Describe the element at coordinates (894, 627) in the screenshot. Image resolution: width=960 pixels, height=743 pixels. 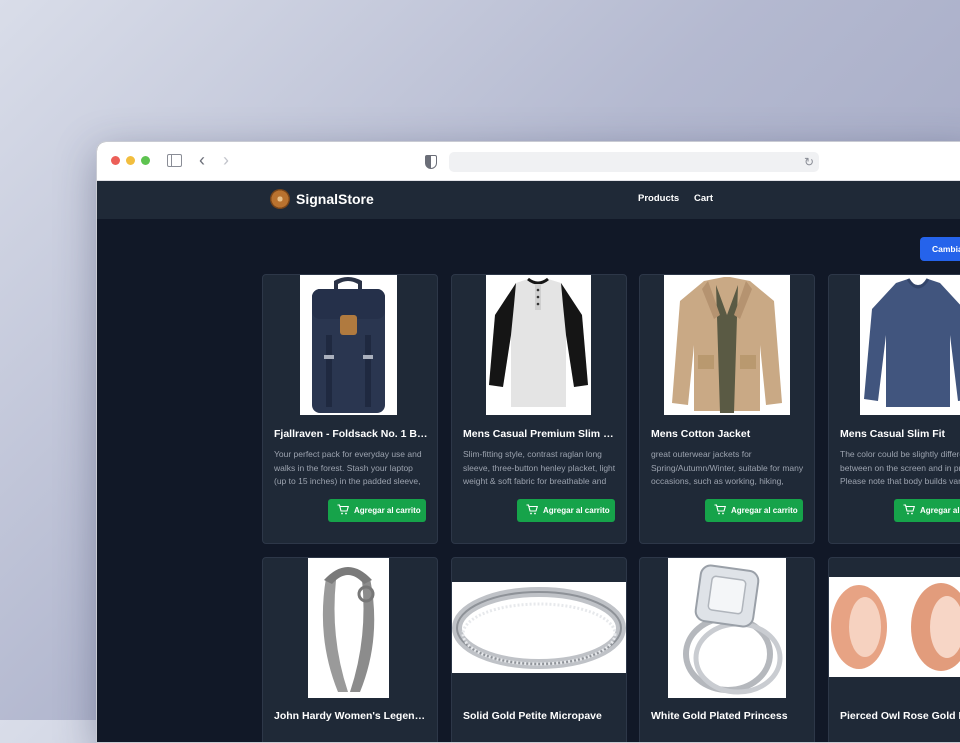
I see `rose-gold-tunnels-image` at that location.